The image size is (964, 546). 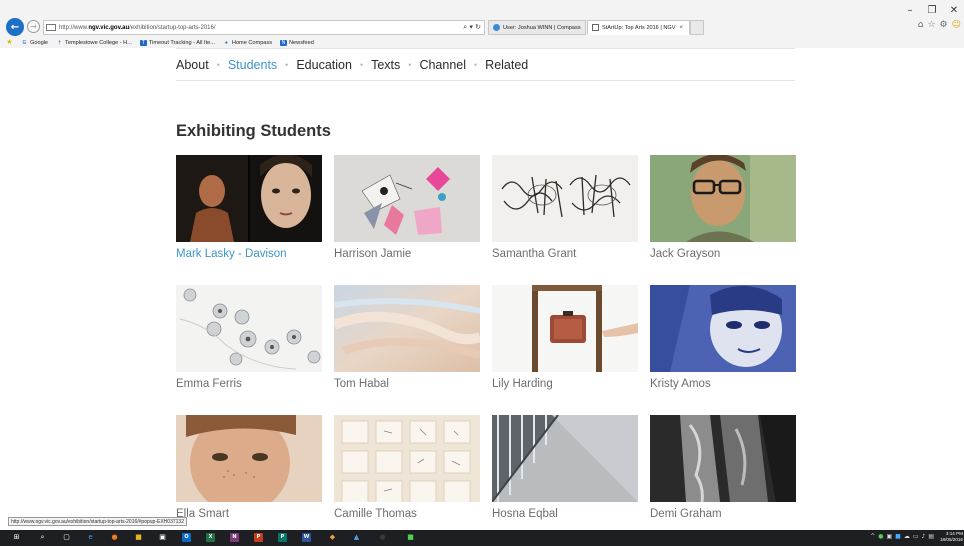 What do you see at coordinates (723, 514) in the screenshot?
I see `student-name: Demi Graham` at bounding box center [723, 514].